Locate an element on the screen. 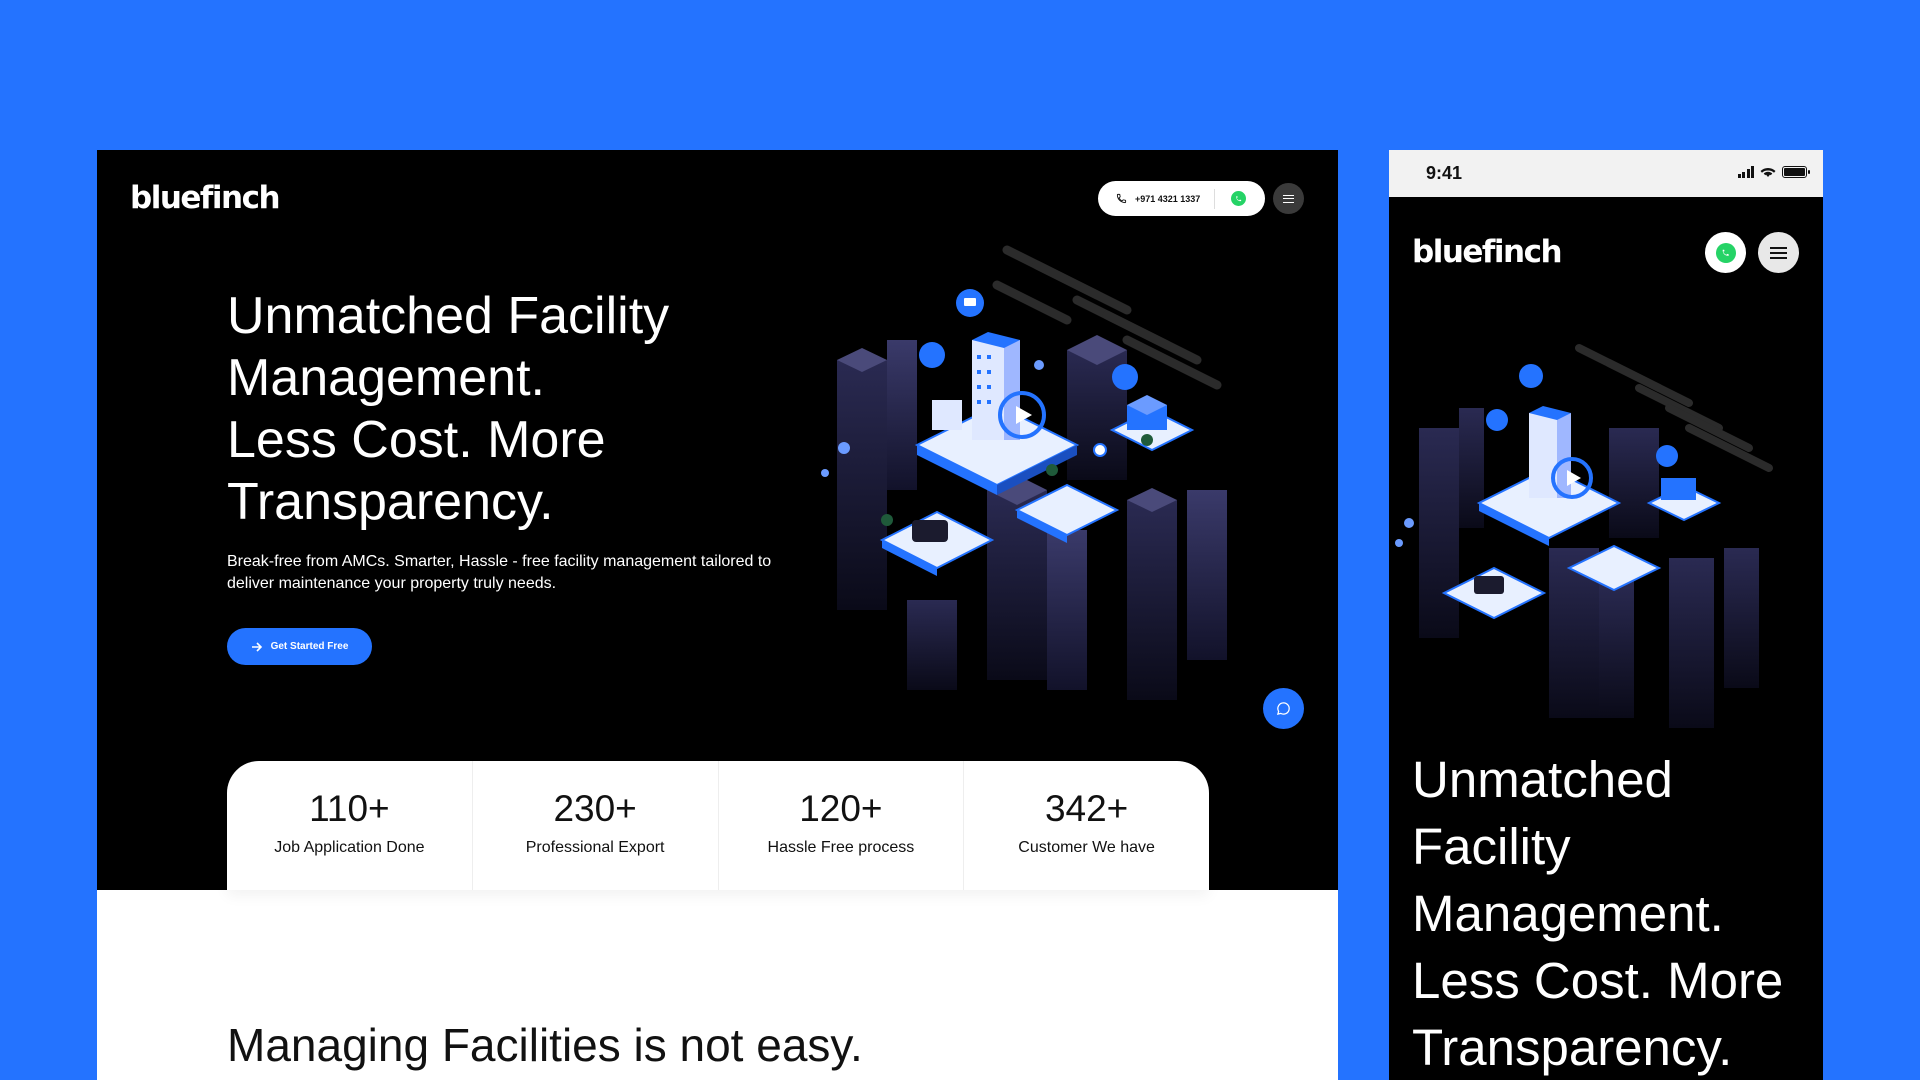 The height and width of the screenshot is (1080, 1920). section-title: Managing Facilities is not easy. is located at coordinates (545, 1045).